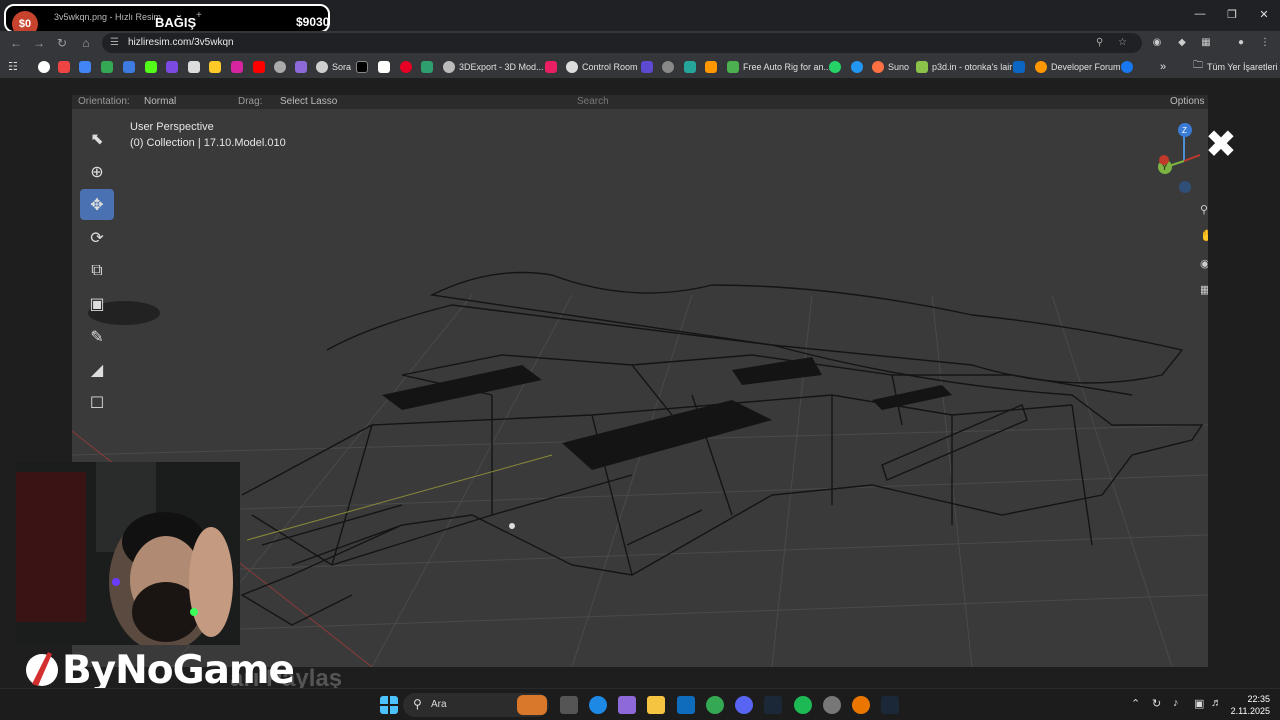  Describe the element at coordinates (97, 138) in the screenshot. I see `select-tool-icon: ⬉` at that location.